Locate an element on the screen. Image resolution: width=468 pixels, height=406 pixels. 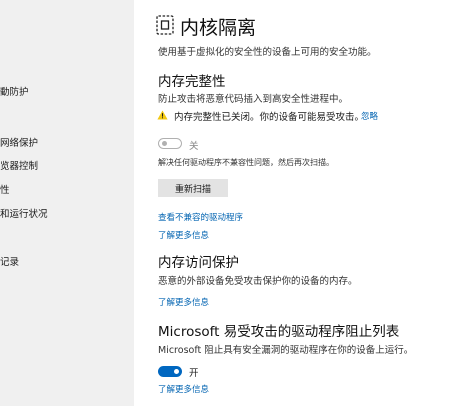
memory-integrity-warning: 内存完整性已关闭。你的设备可能易受攻击。 is located at coordinates (269, 117).